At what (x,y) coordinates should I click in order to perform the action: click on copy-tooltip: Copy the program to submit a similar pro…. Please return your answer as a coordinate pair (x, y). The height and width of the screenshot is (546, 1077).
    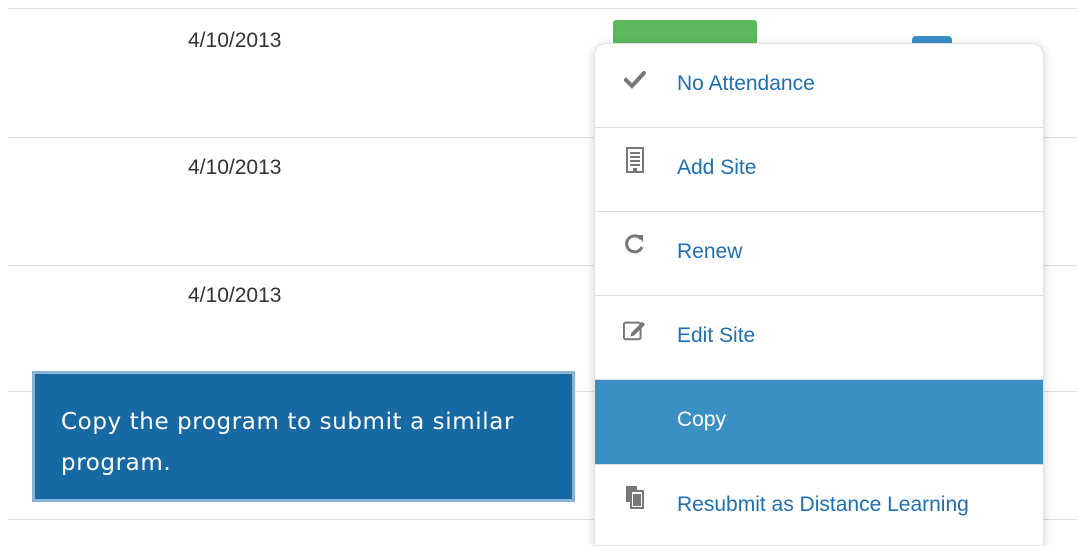
    Looking at the image, I should click on (303, 436).